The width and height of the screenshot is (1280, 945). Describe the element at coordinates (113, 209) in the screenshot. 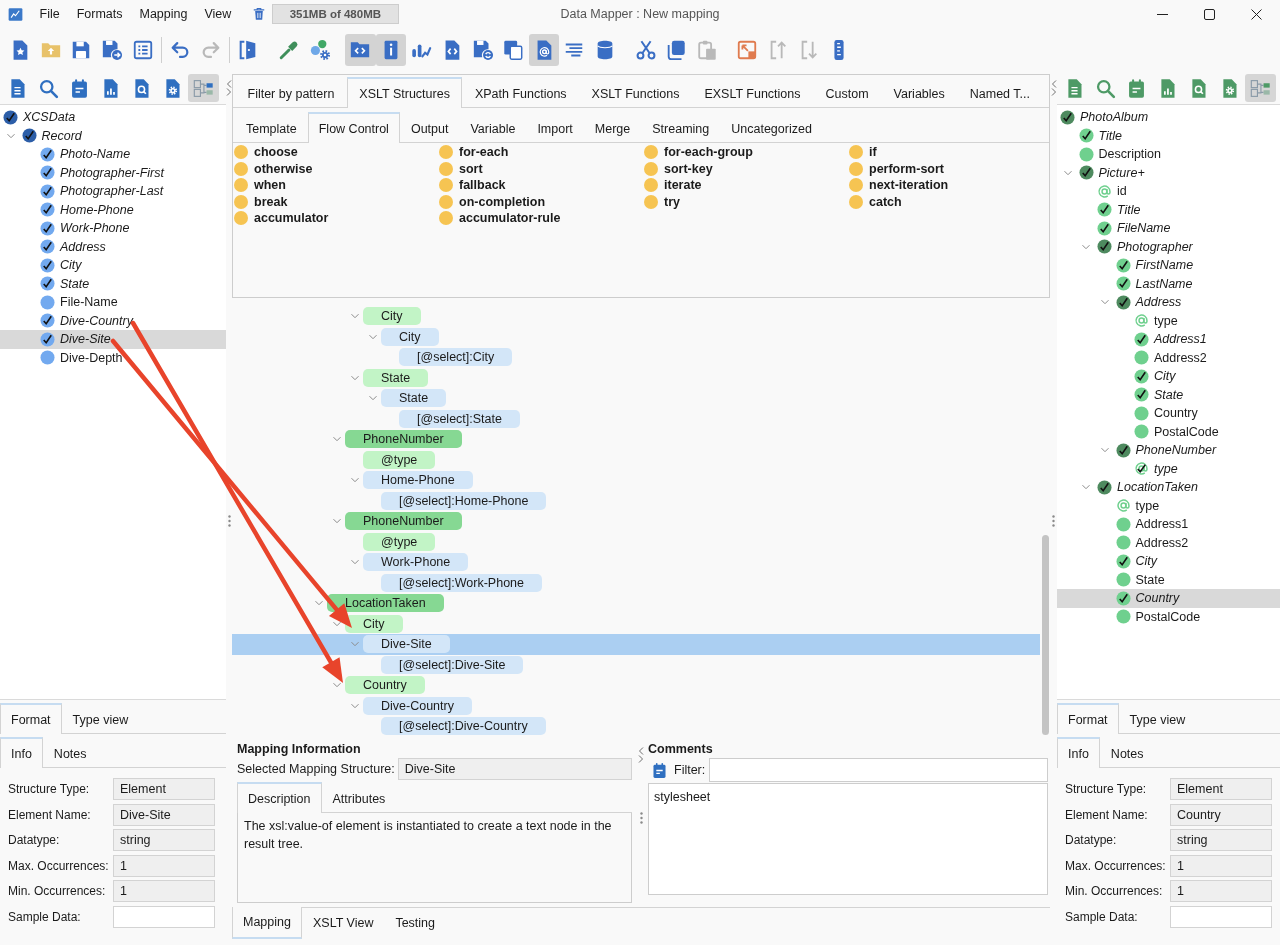

I see `tree-item: Home-Phone` at that location.